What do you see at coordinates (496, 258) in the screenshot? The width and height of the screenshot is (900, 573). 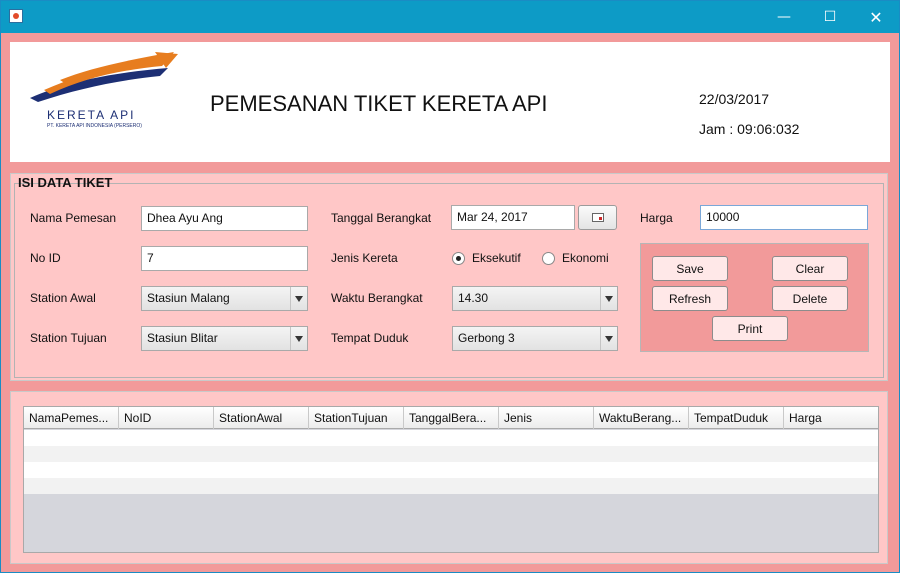 I see `eksekutif-radio-label: Eksekutif` at bounding box center [496, 258].